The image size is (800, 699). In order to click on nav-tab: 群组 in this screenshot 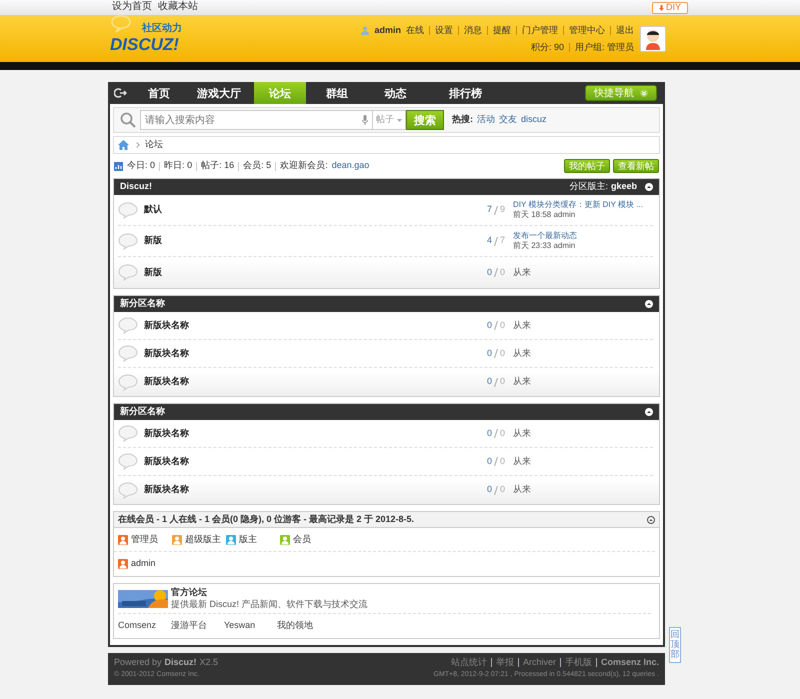, I will do `click(337, 93)`.